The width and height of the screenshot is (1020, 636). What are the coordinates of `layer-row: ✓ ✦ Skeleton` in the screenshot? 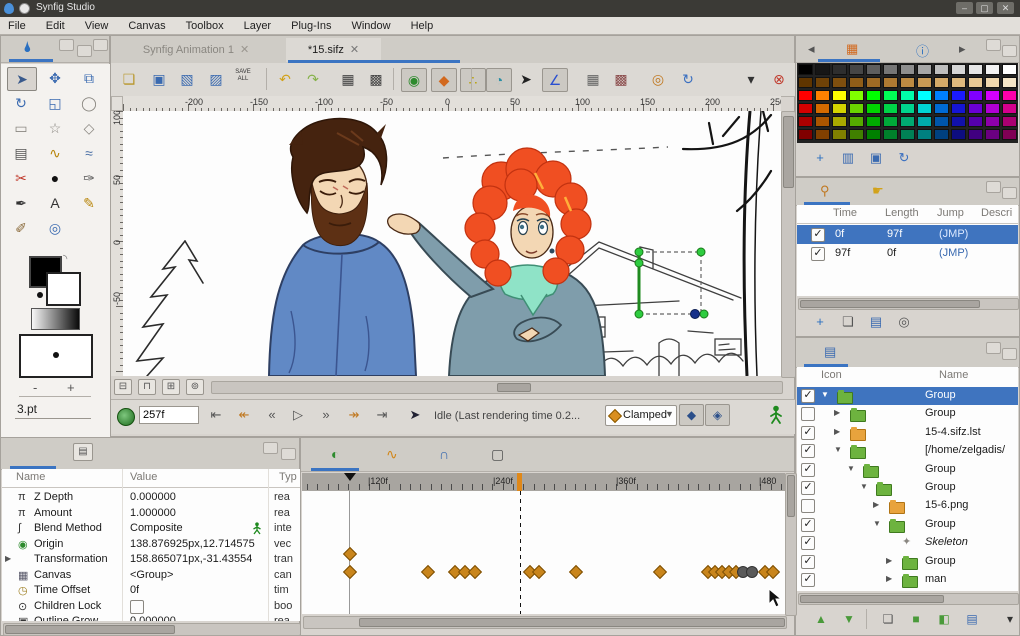 It's located at (907, 543).